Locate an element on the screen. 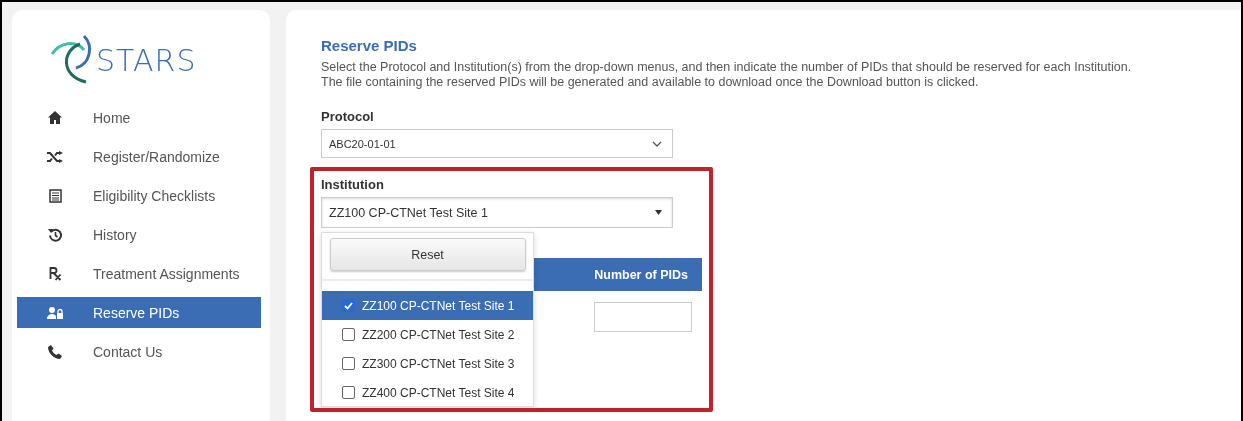 Image resolution: width=1243 pixels, height=421 pixels. home-icon is located at coordinates (55, 117).